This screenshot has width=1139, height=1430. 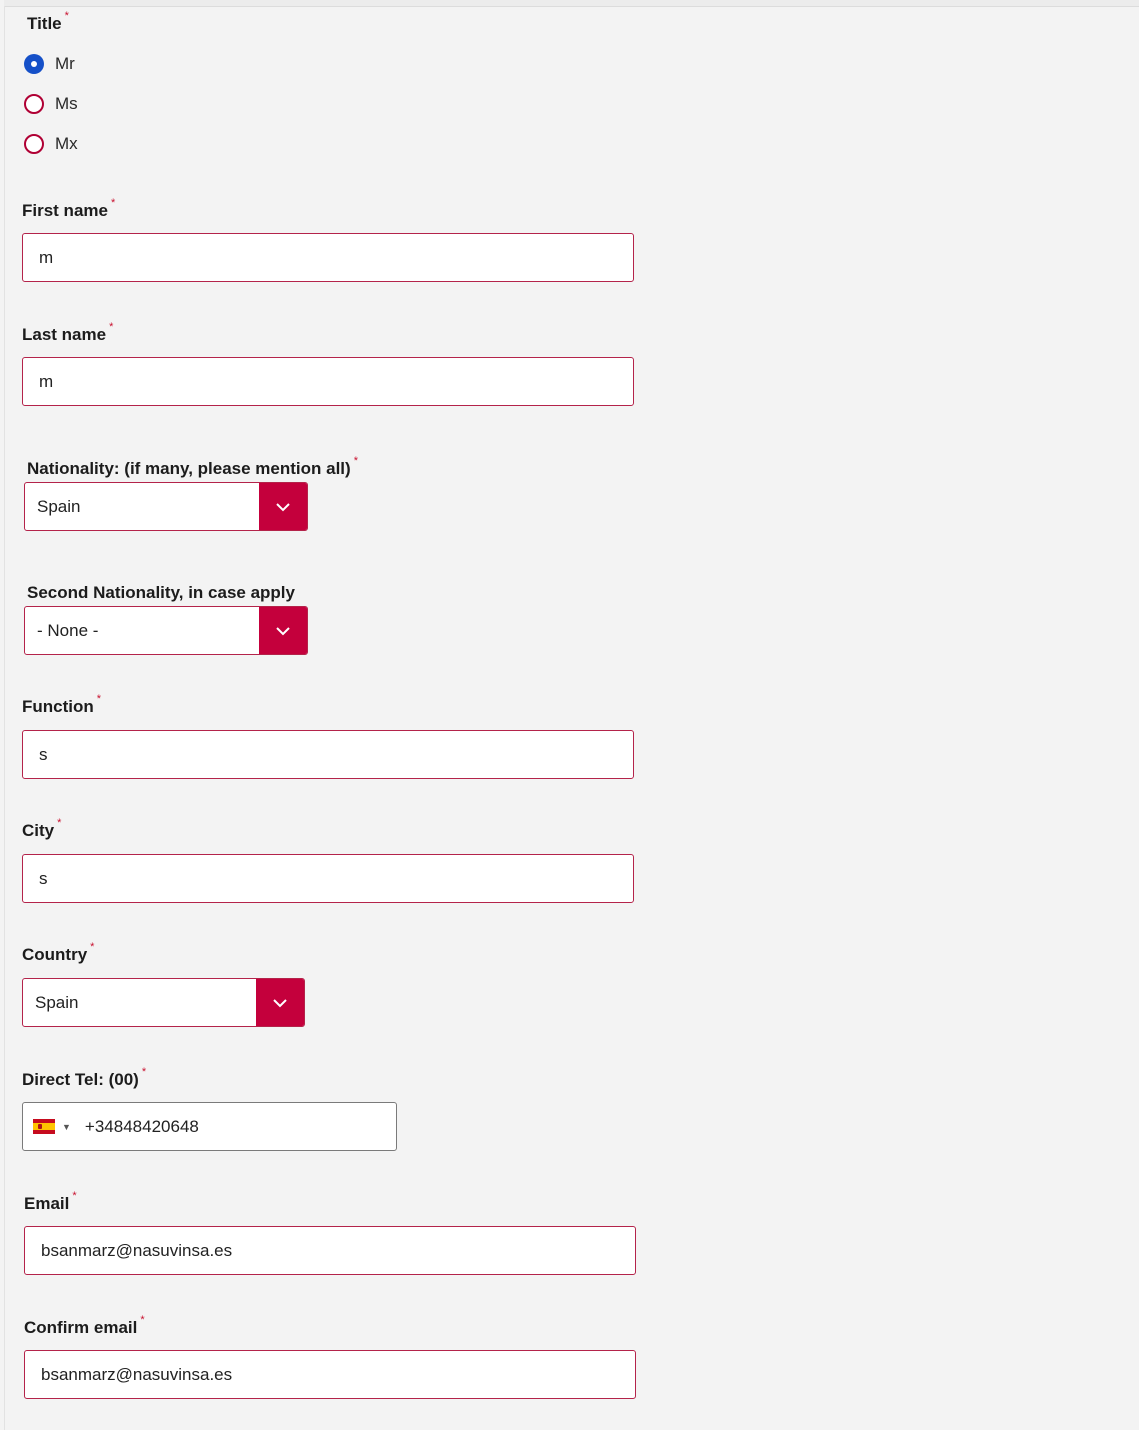 I want to click on country-label: Country *, so click(x=58, y=953).